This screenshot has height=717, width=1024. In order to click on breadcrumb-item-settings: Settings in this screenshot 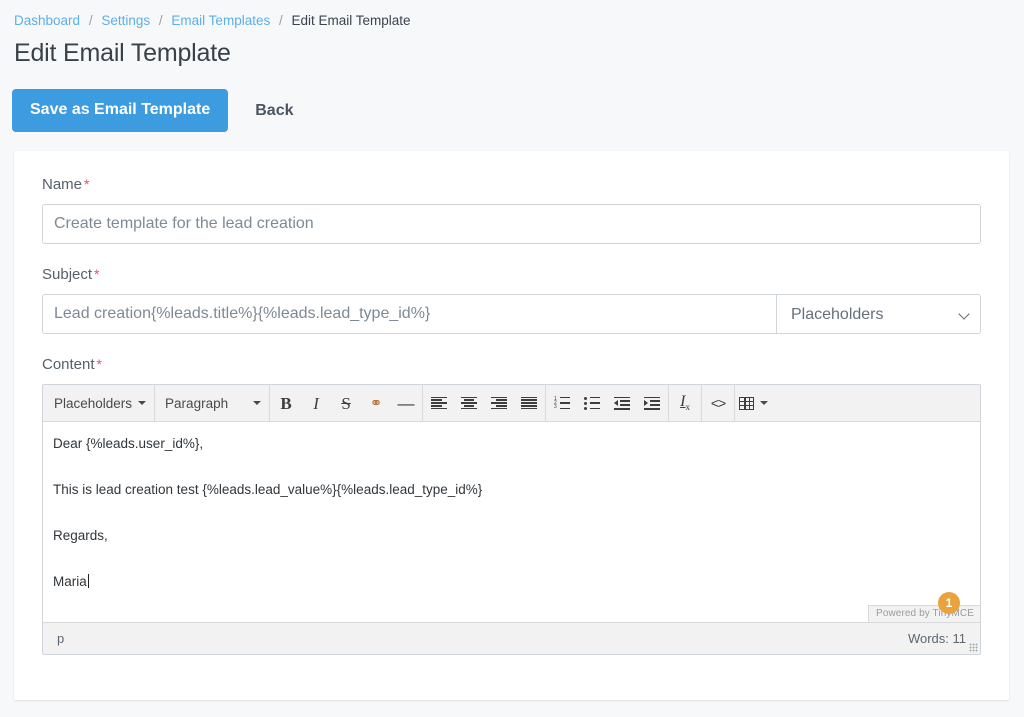, I will do `click(125, 20)`.